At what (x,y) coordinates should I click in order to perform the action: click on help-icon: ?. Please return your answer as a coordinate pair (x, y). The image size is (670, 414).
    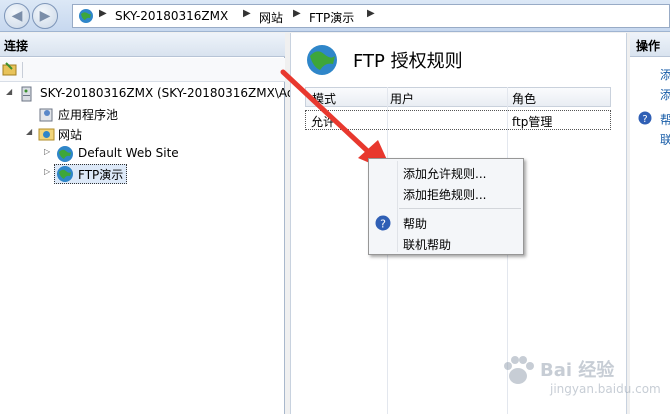
    Looking at the image, I should click on (383, 223).